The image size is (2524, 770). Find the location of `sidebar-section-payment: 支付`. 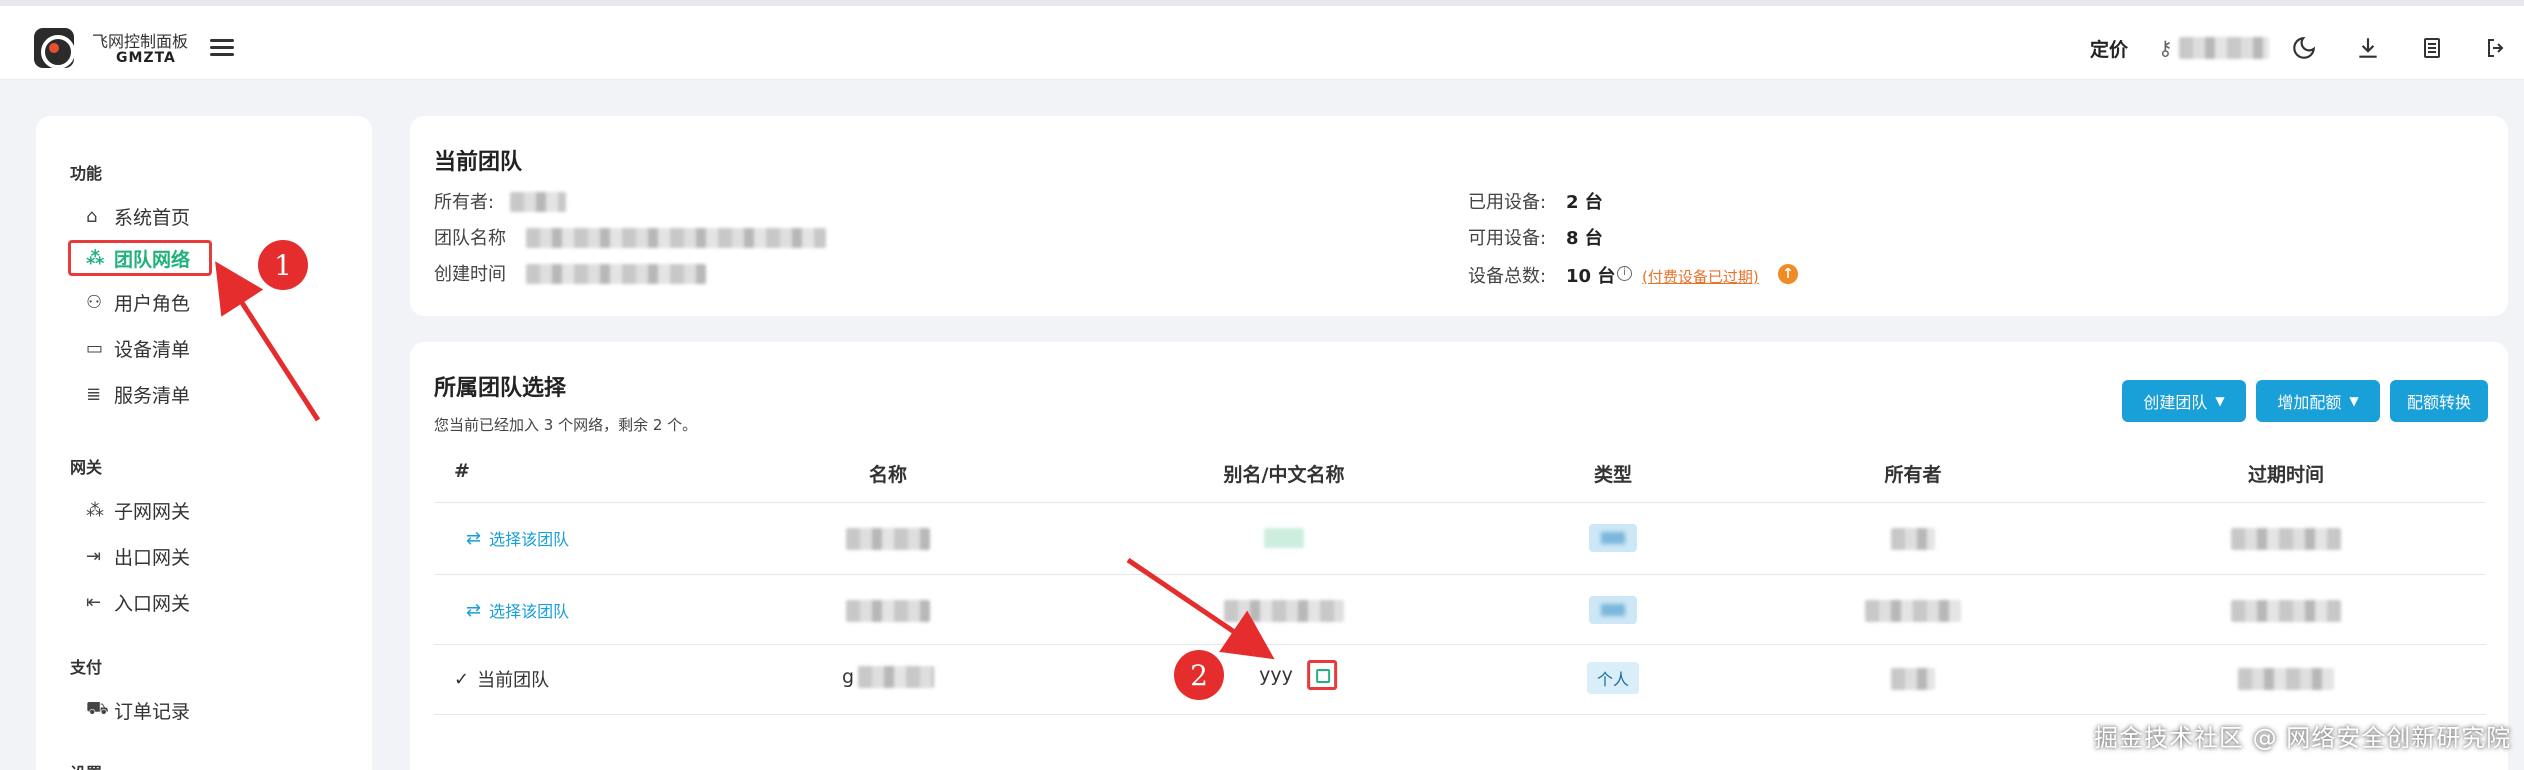

sidebar-section-payment: 支付 is located at coordinates (86, 667).